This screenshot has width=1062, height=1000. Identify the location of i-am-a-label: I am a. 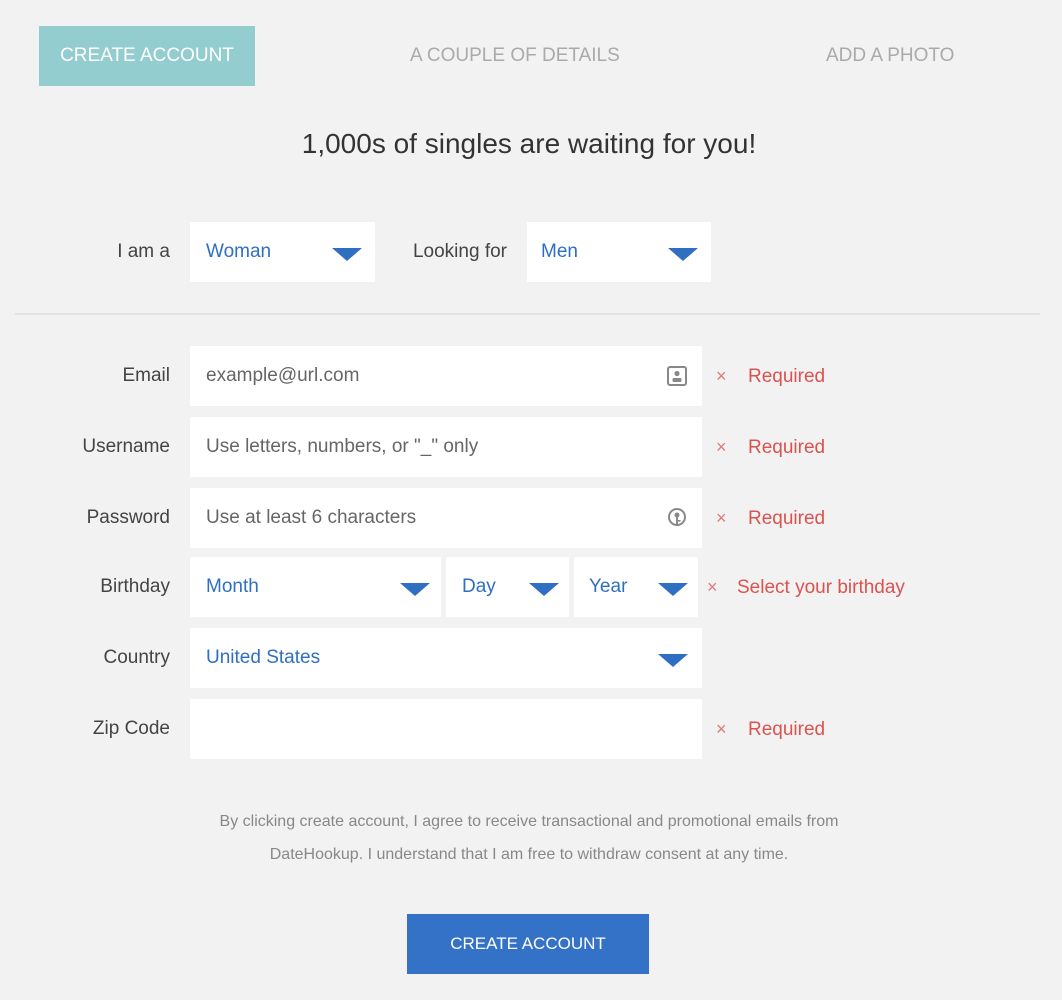
(143, 251).